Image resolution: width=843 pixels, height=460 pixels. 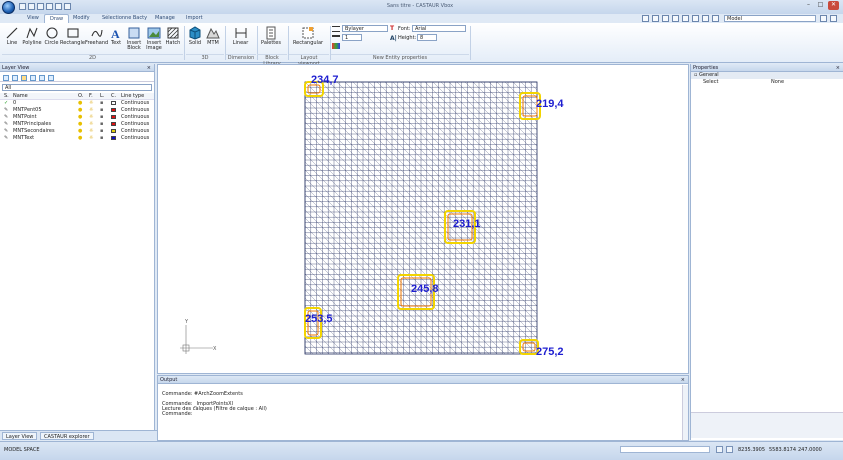 What do you see at coordinates (15, 78) in the screenshot?
I see `delete-layer-icon` at bounding box center [15, 78].